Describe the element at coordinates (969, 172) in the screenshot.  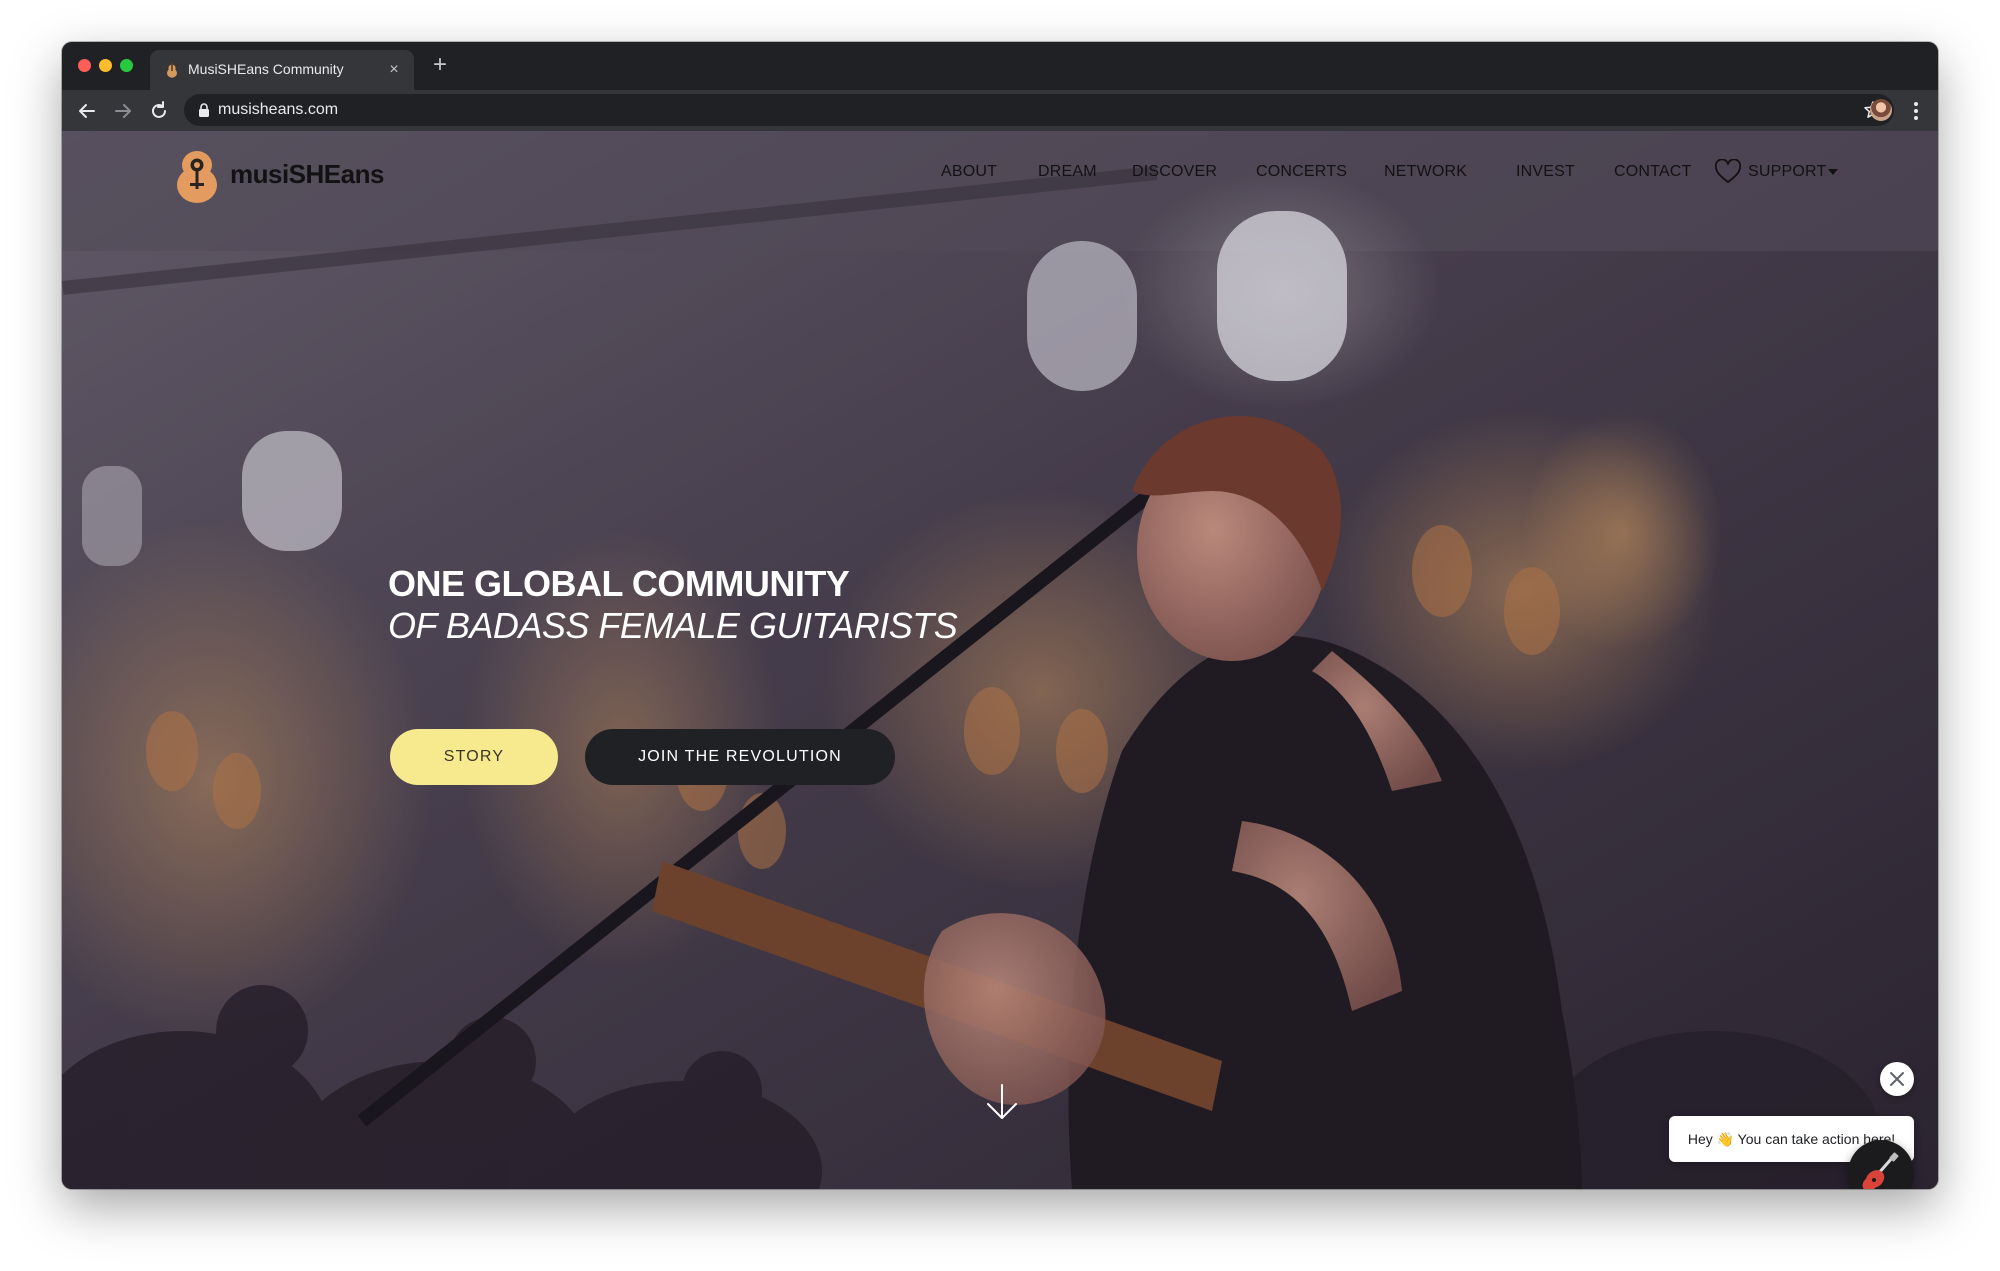
I see `nav-about: ABOUT` at that location.